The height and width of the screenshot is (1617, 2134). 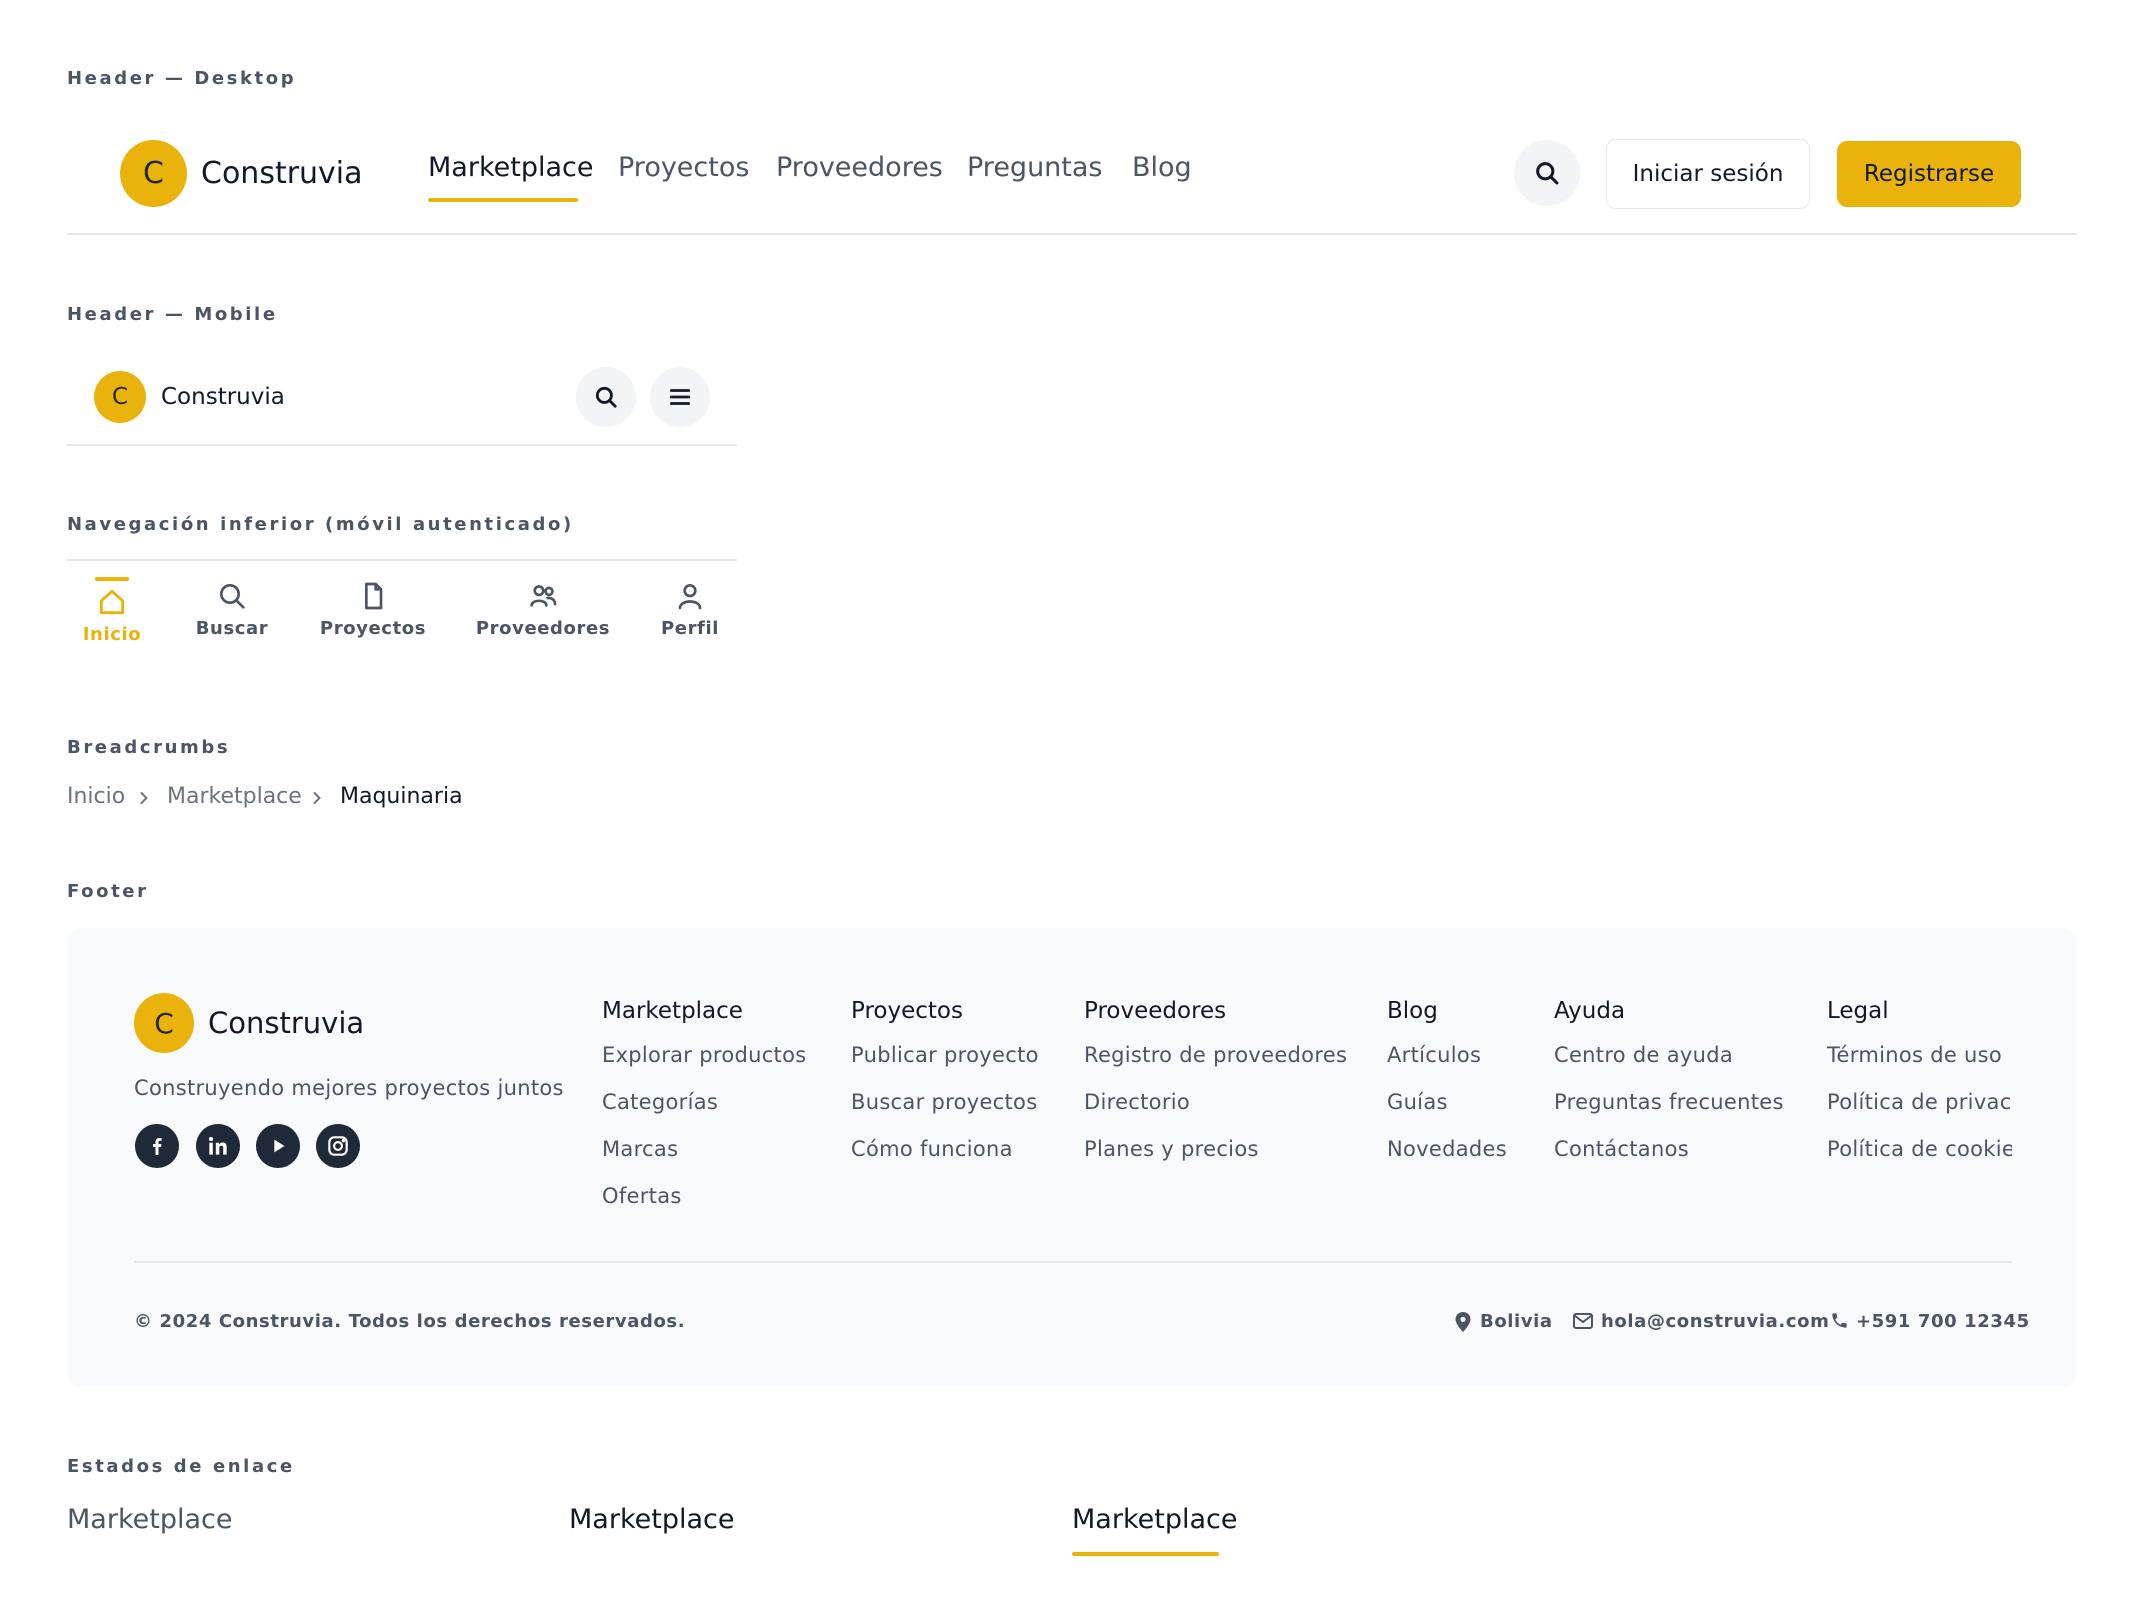 I want to click on instagram-link, so click(x=338, y=1146).